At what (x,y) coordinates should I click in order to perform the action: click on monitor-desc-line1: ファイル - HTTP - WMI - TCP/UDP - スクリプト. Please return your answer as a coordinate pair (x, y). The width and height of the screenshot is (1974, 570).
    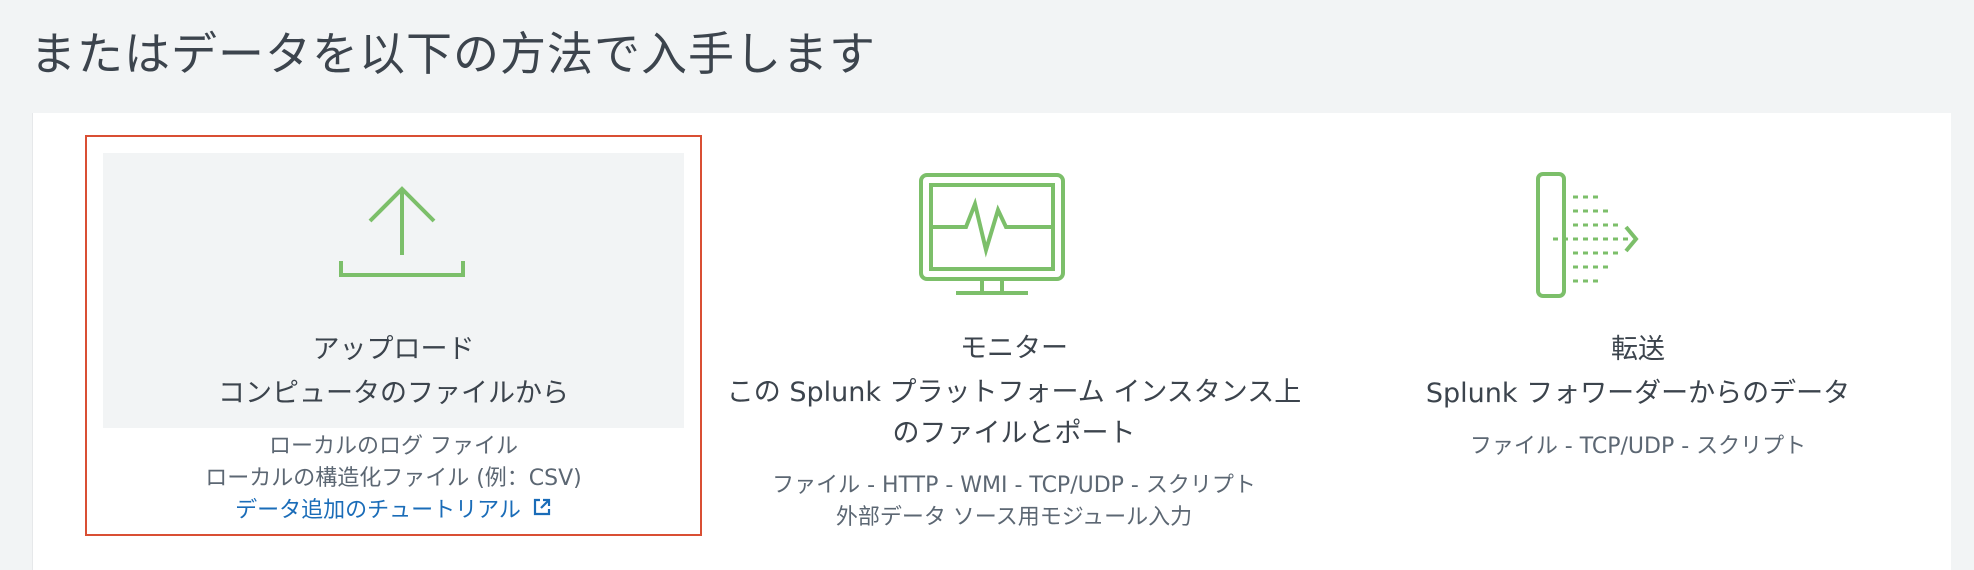
    Looking at the image, I should click on (1014, 485).